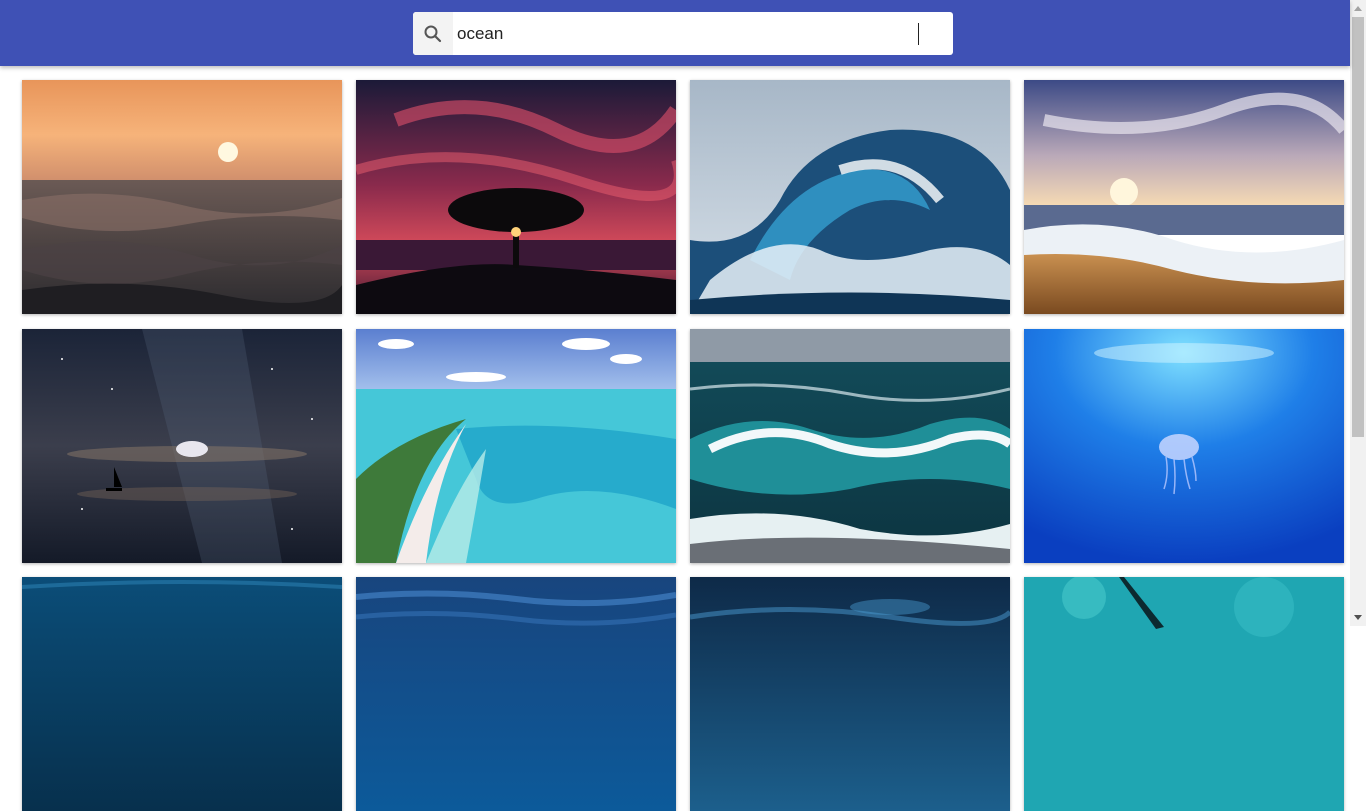  Describe the element at coordinates (1184, 694) in the screenshot. I see `image-card-turquoise-reef` at that location.